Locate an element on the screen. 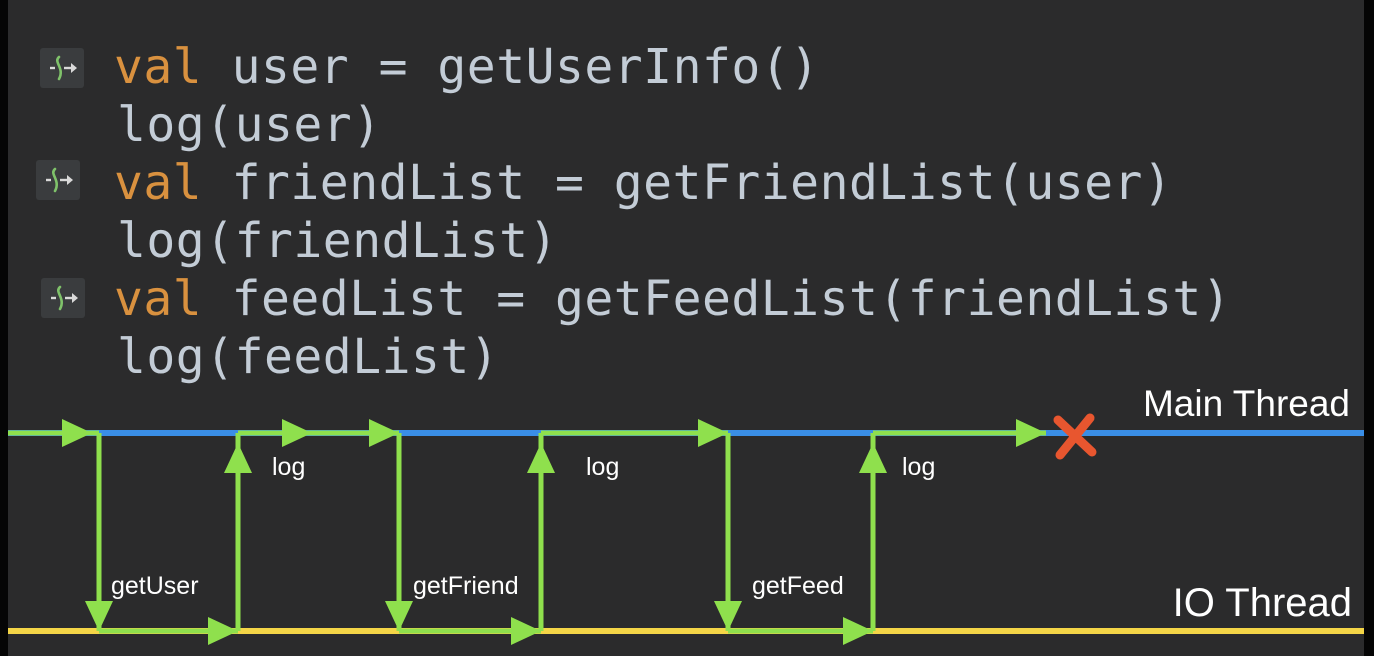 This screenshot has height=656, width=1374. cross-icon is located at coordinates (1075, 436).